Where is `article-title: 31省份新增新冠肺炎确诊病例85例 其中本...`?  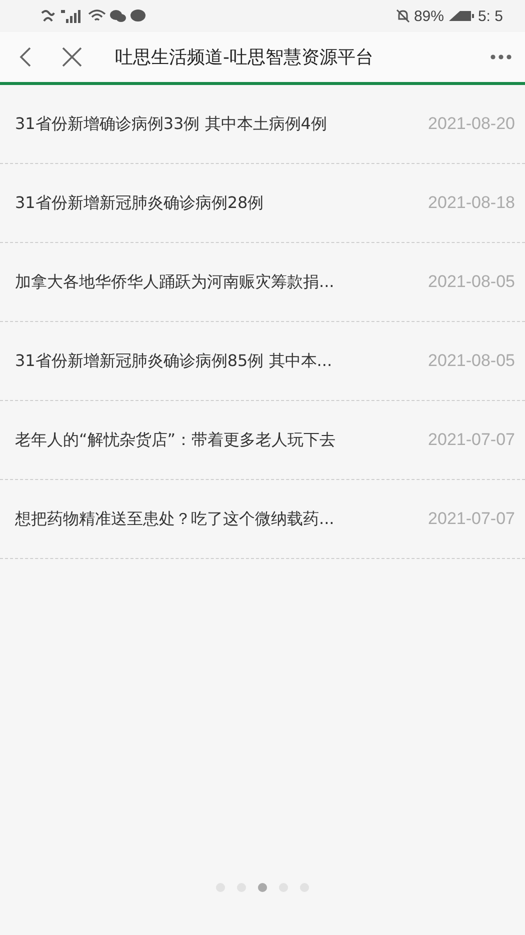 article-title: 31省份新增新冠肺炎确诊病例85例 其中本... is located at coordinates (173, 361).